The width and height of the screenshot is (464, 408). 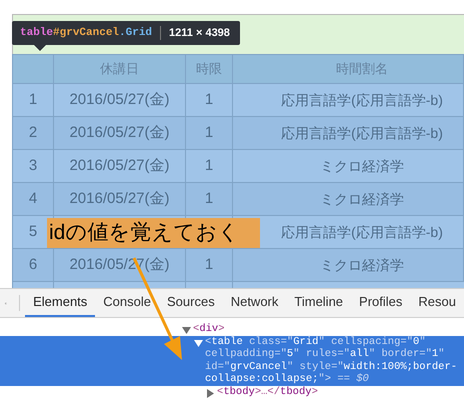 I want to click on table-cell-text: 6, so click(x=33, y=264).